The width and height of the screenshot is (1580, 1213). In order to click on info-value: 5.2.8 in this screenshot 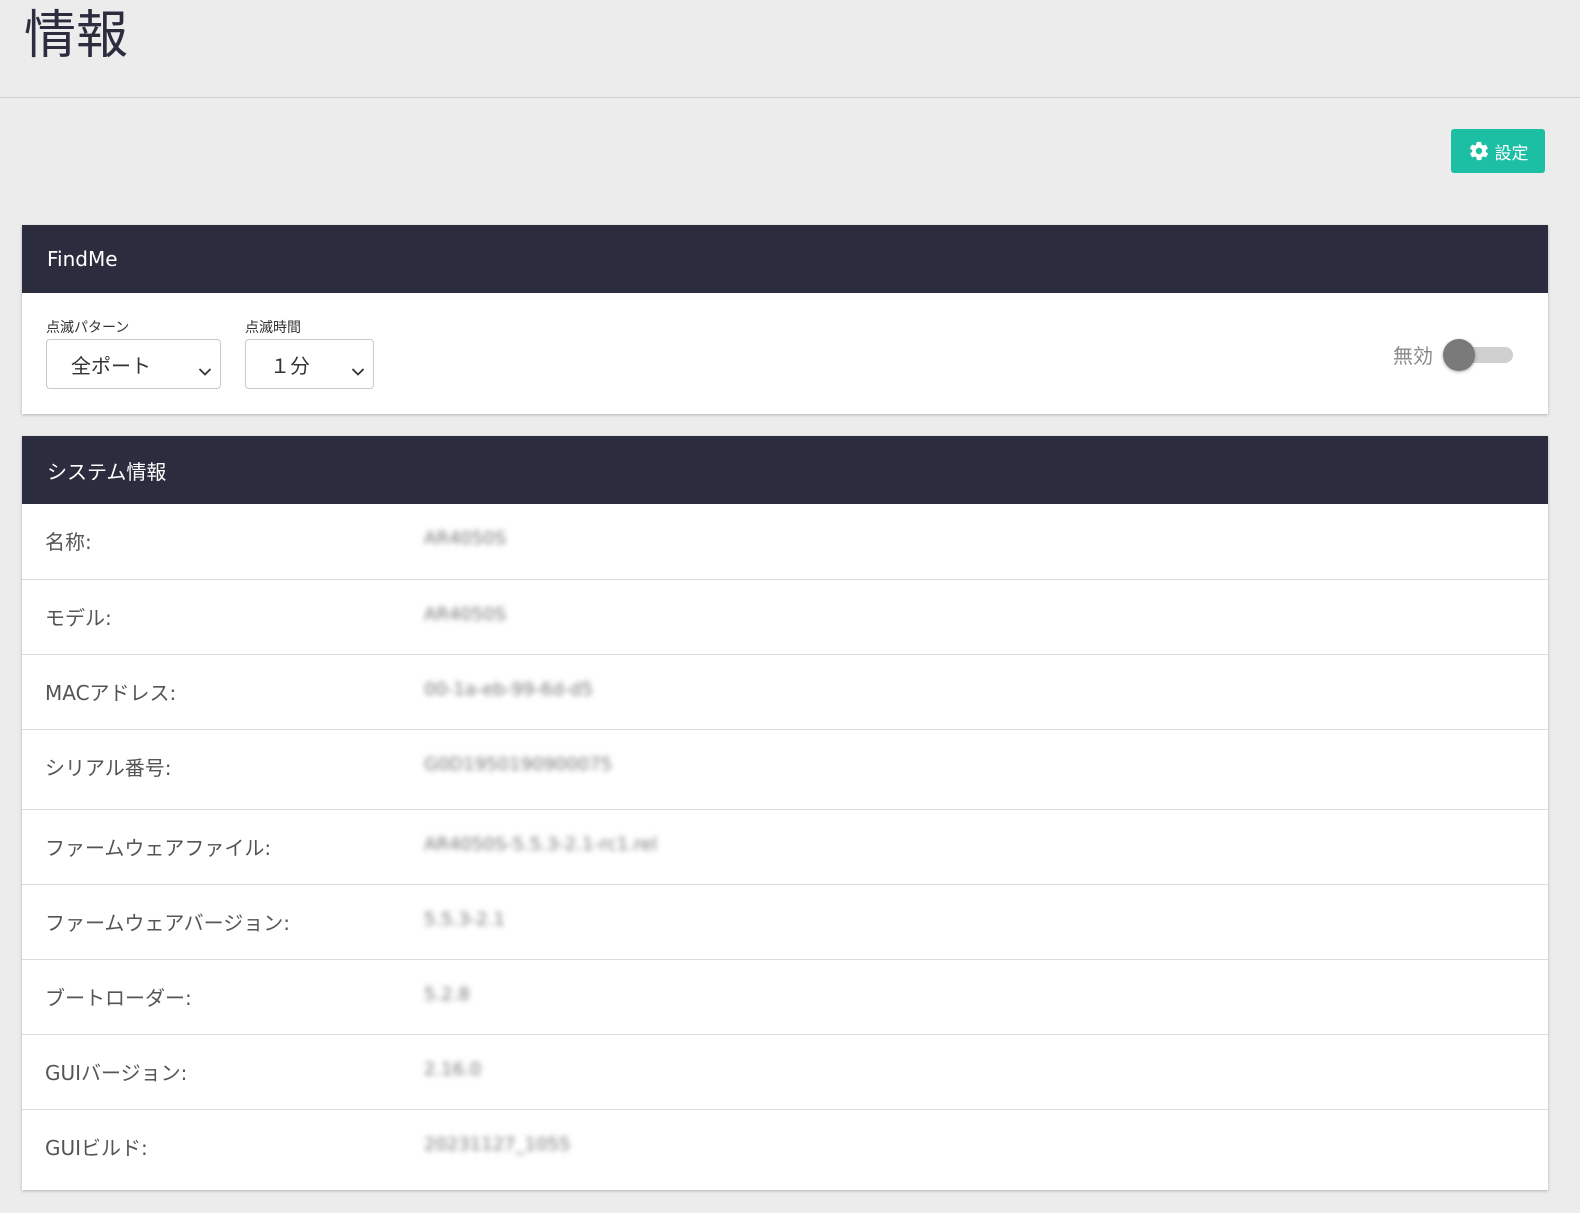, I will do `click(447, 994)`.